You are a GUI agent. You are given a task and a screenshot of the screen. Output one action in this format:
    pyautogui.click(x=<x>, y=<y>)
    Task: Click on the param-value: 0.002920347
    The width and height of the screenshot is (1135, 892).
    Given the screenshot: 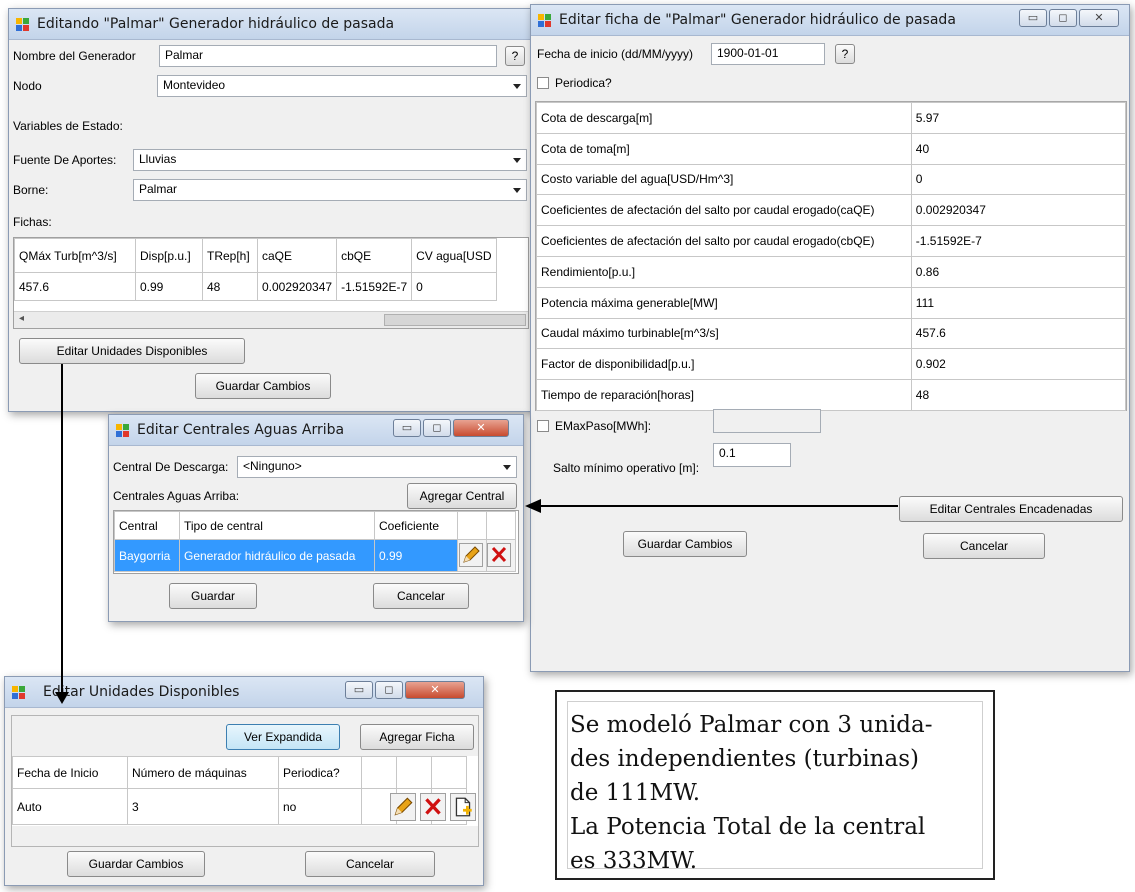 What is the action you would take?
    pyautogui.click(x=1018, y=210)
    